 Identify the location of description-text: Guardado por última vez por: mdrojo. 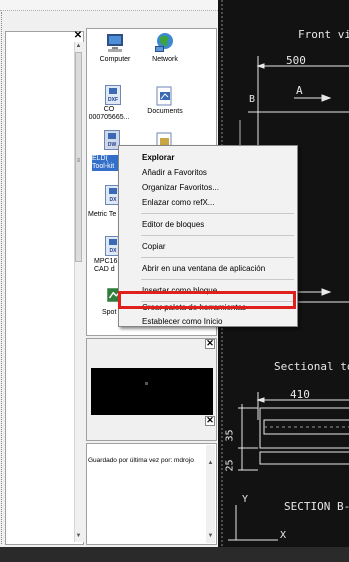
(141, 460).